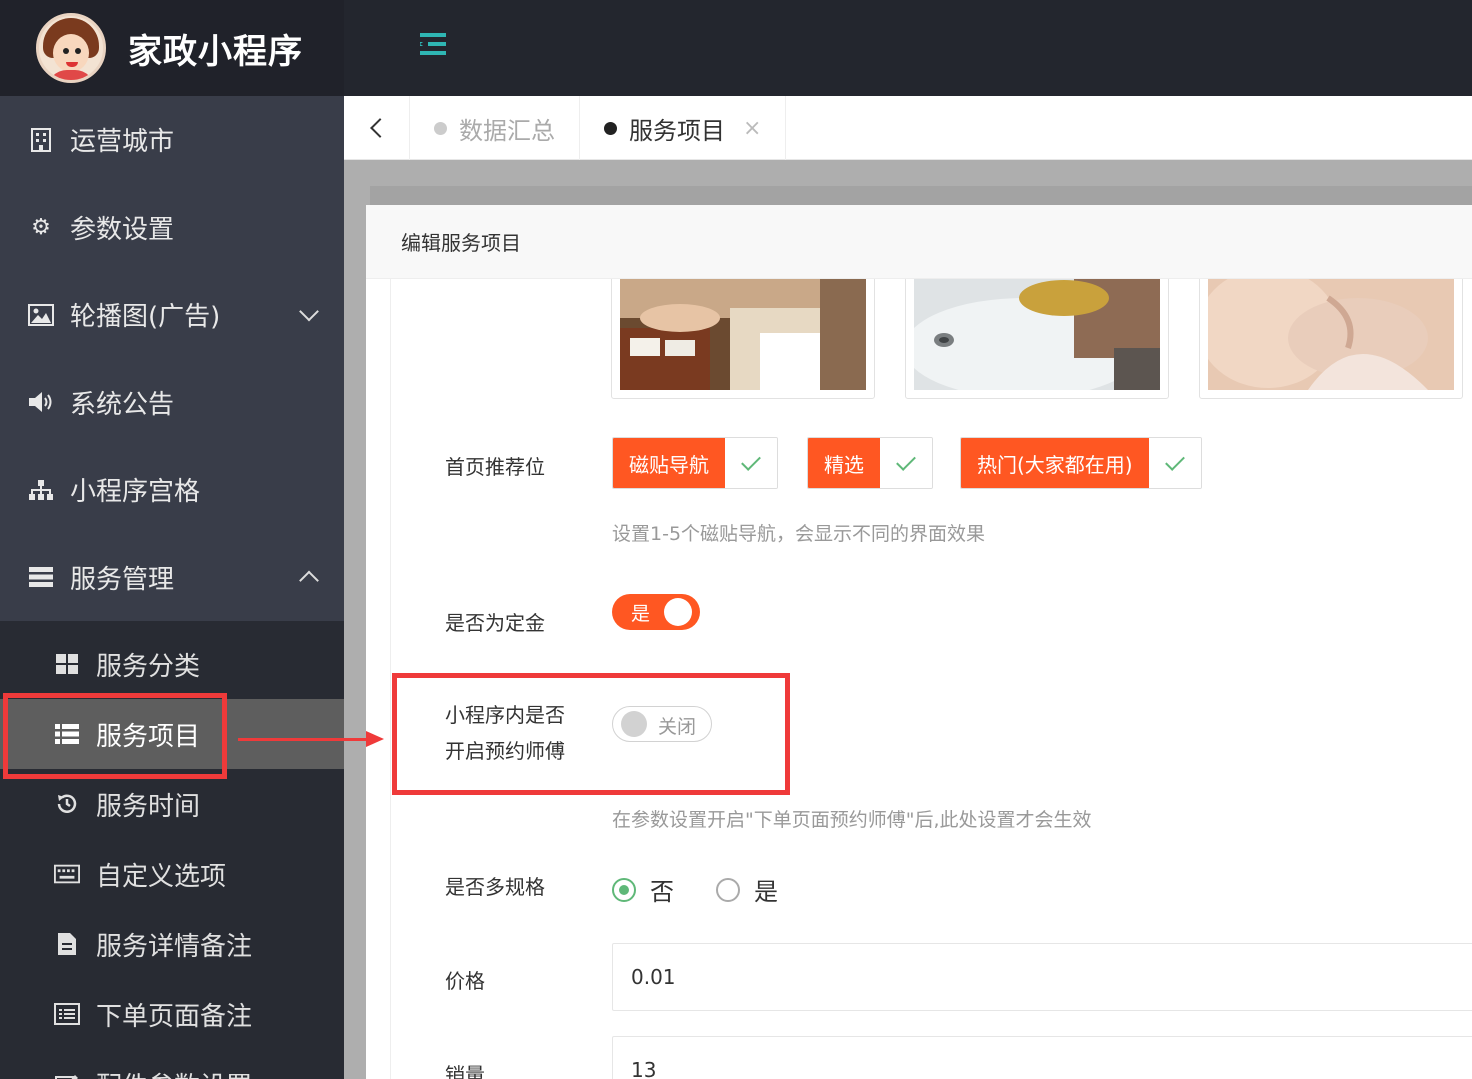  I want to click on recommend-hint: 设置1-5个磁贴导航，会显示不同的界面效果, so click(799, 534).